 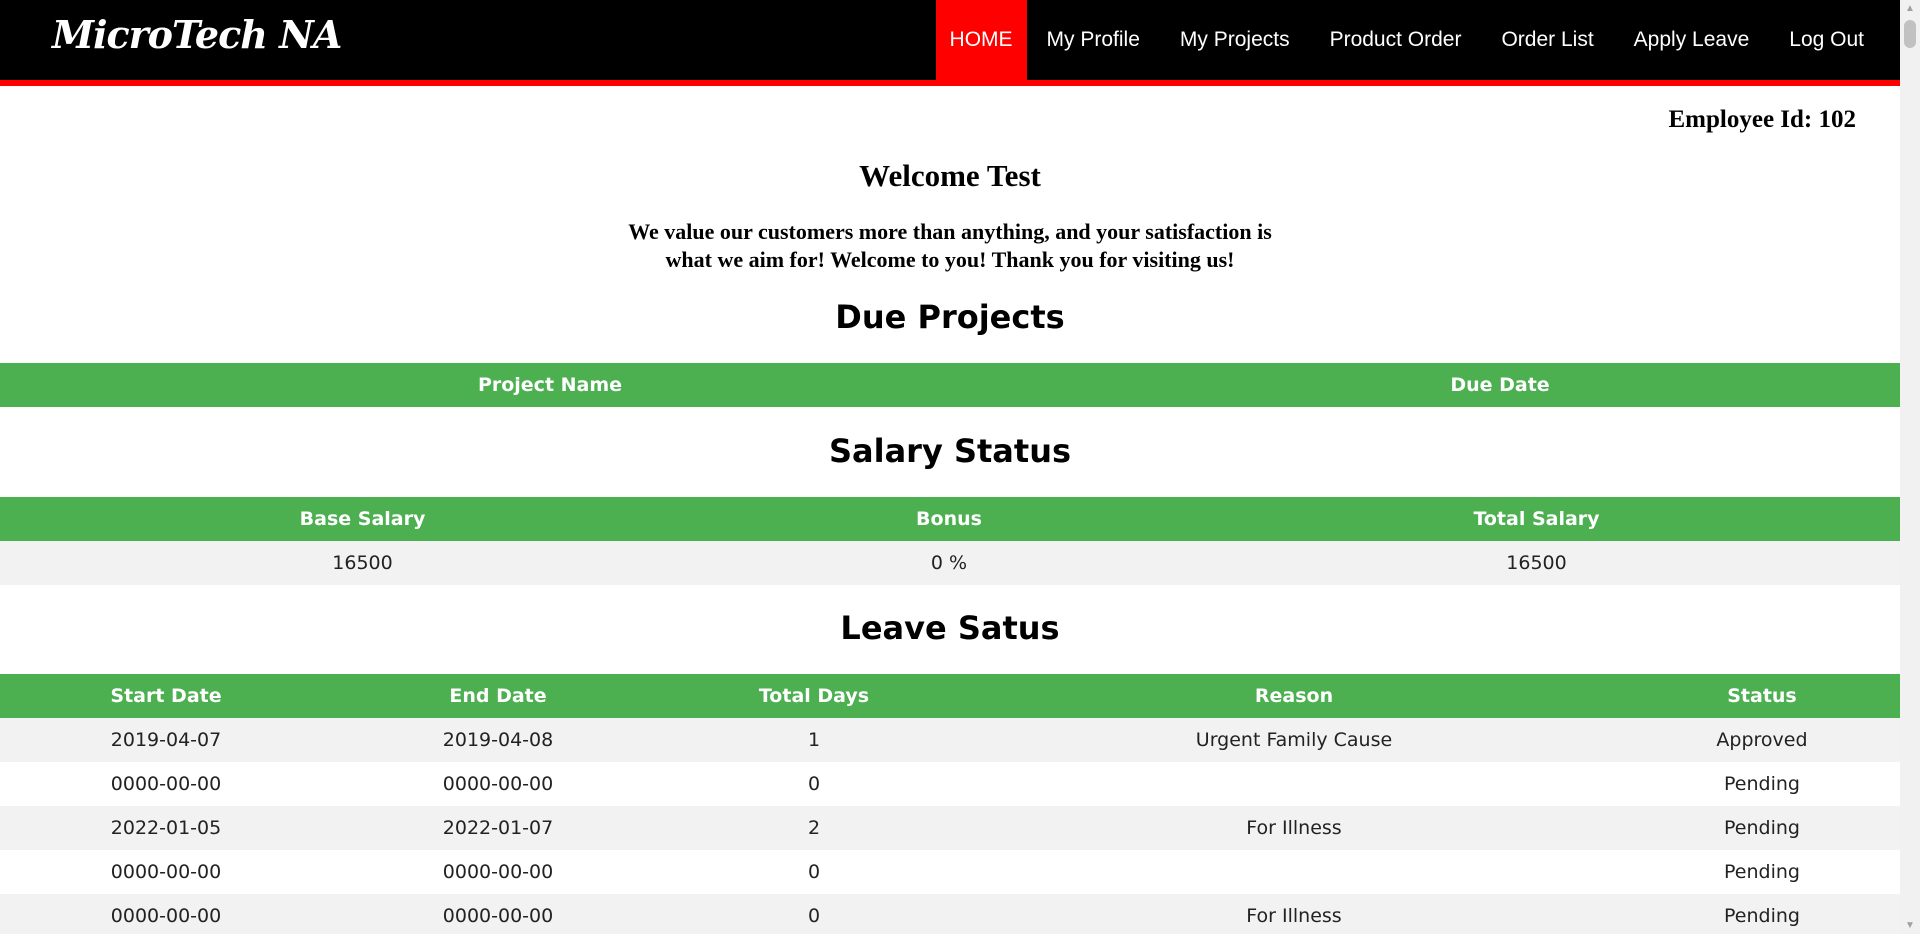 I want to click on welcome-heading: Welcome Test, so click(x=950, y=175).